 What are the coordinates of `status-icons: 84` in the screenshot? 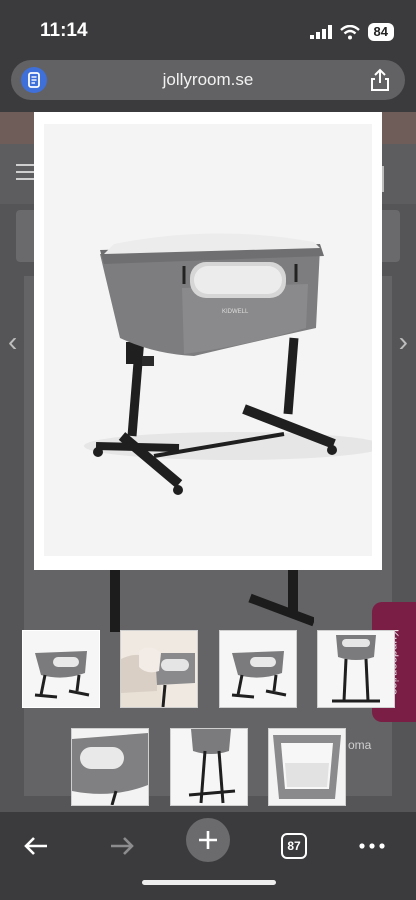 It's located at (351, 32).